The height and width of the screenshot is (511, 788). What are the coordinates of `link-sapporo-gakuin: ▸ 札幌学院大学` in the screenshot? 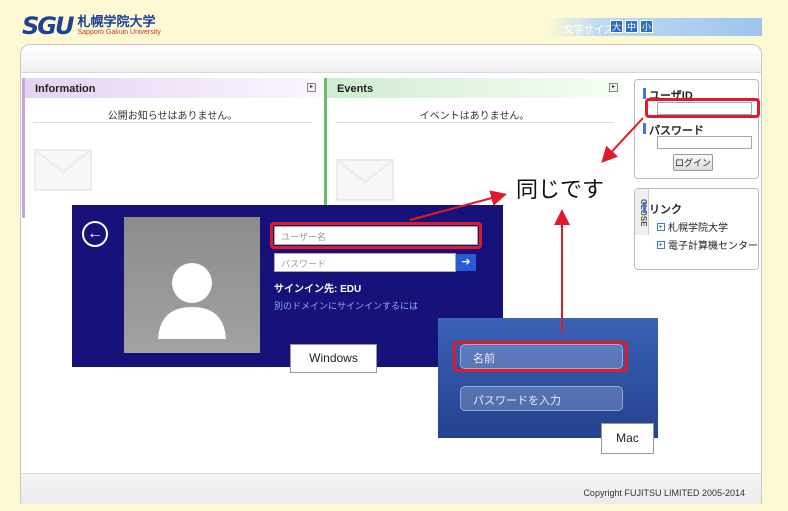 It's located at (692, 226).